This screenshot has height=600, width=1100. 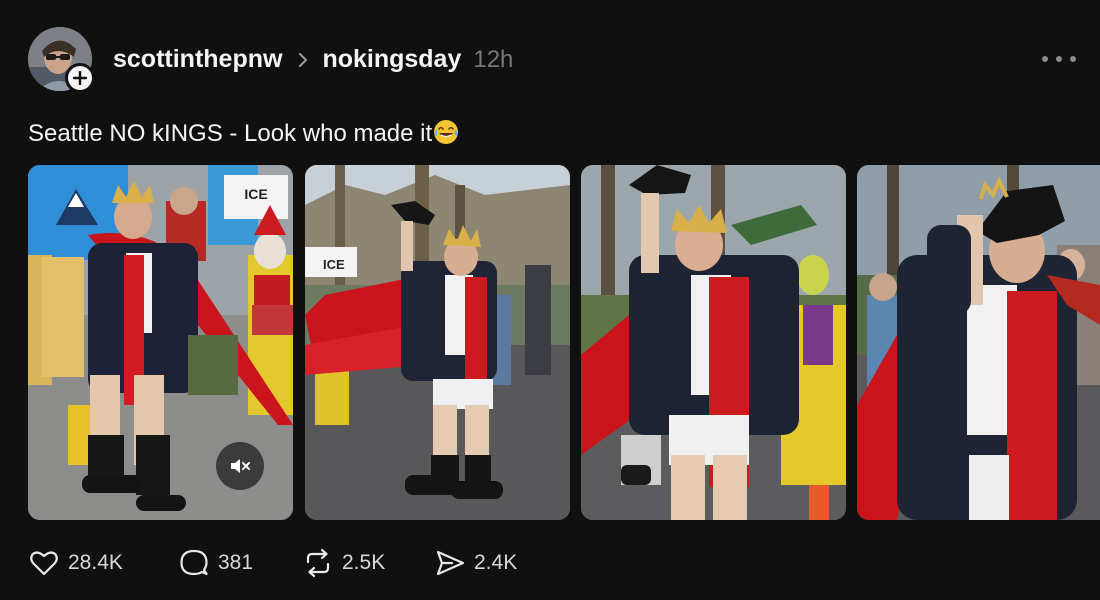 I want to click on reply-button: 381, so click(x=240, y=563).